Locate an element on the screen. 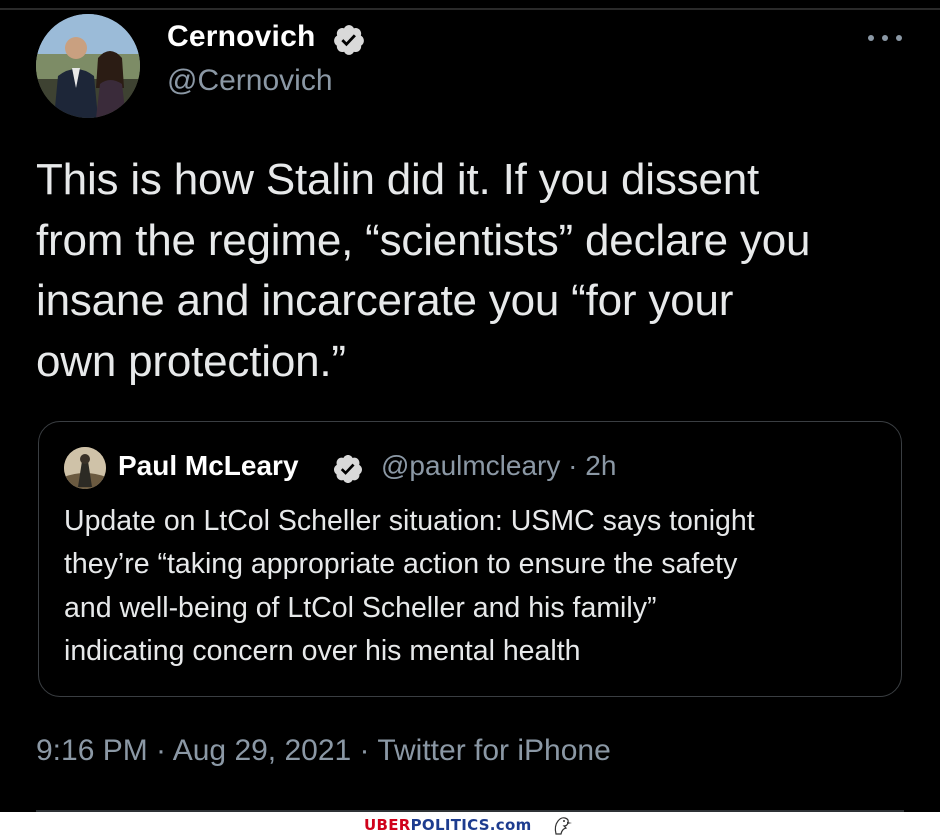 The width and height of the screenshot is (940, 838). watermark-part-politics: POLITICS.com is located at coordinates (471, 825).